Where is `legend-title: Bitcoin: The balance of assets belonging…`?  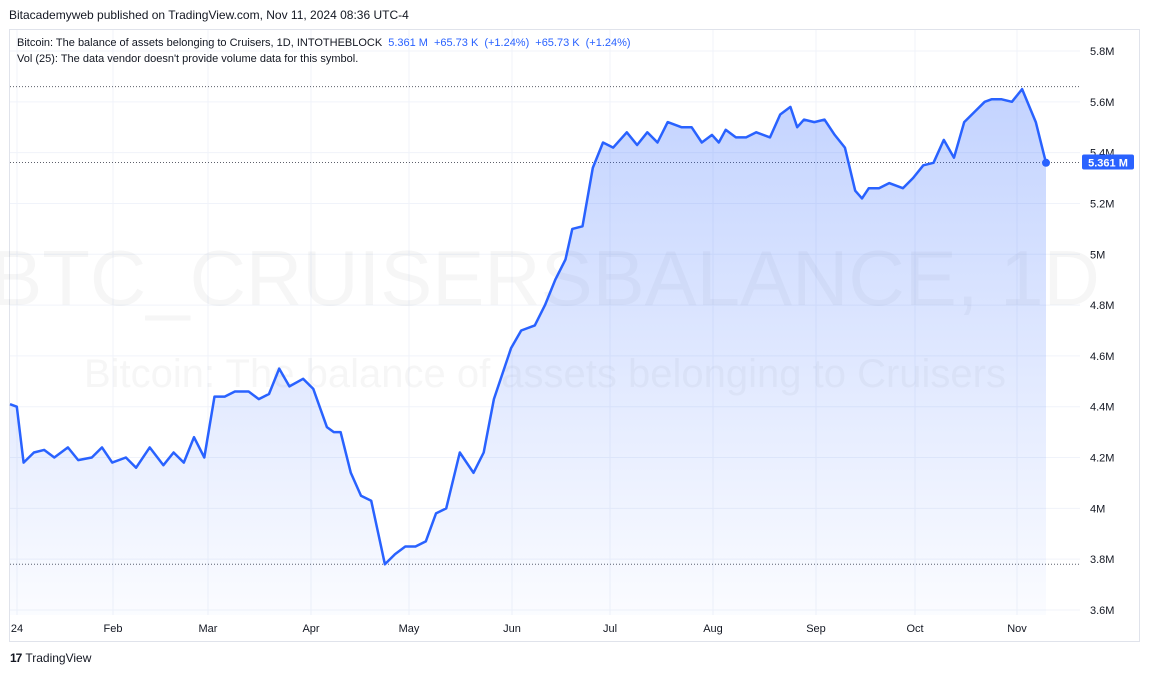
legend-title: Bitcoin: The balance of assets belonging… is located at coordinates (200, 43).